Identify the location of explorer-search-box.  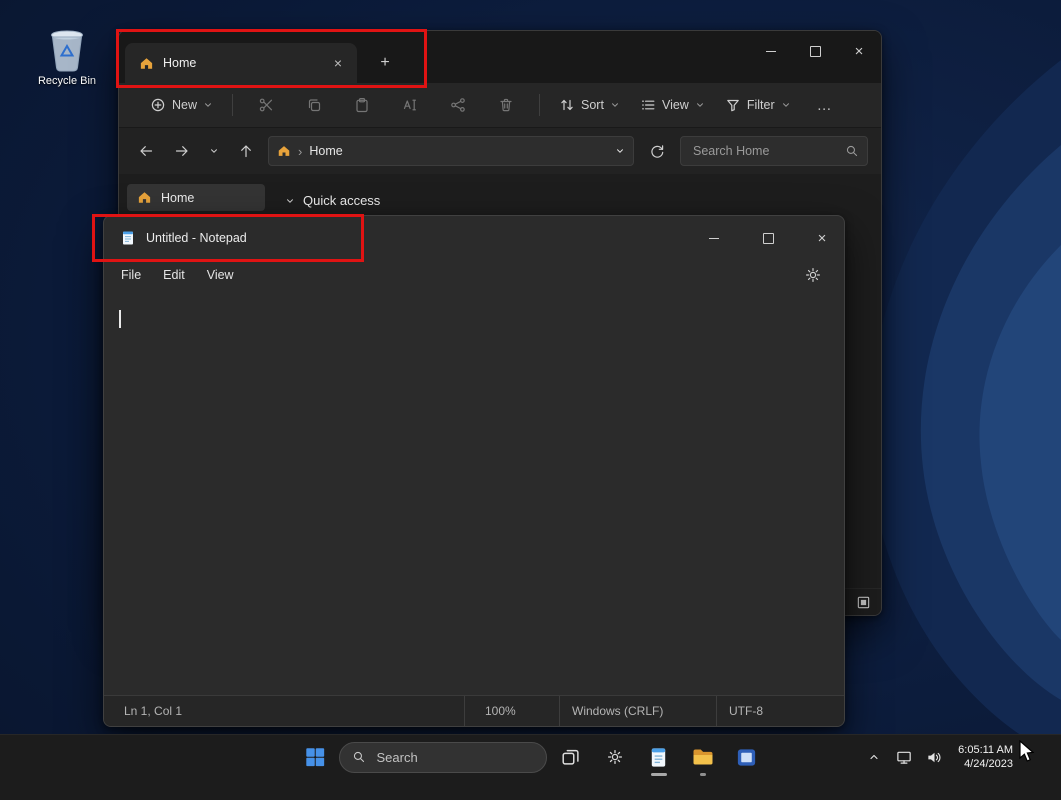
(774, 151).